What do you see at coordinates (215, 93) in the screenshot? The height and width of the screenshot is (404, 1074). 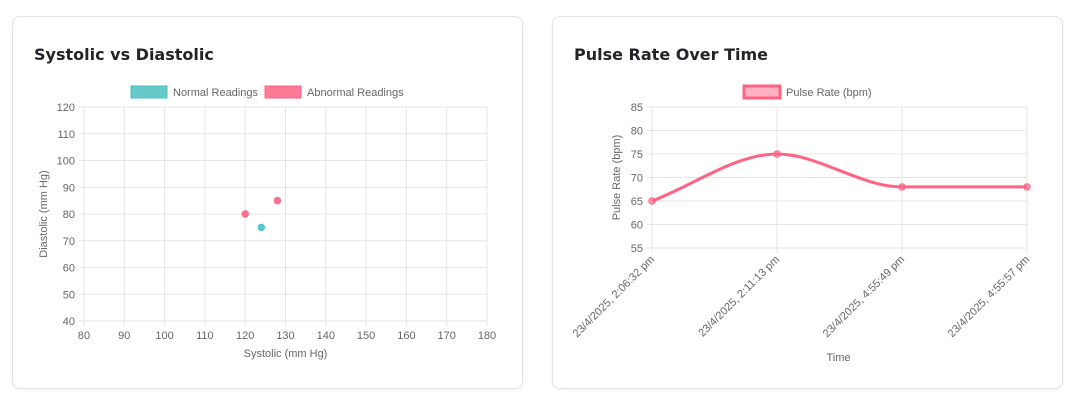 I see `legend-label: Normal Readings` at bounding box center [215, 93].